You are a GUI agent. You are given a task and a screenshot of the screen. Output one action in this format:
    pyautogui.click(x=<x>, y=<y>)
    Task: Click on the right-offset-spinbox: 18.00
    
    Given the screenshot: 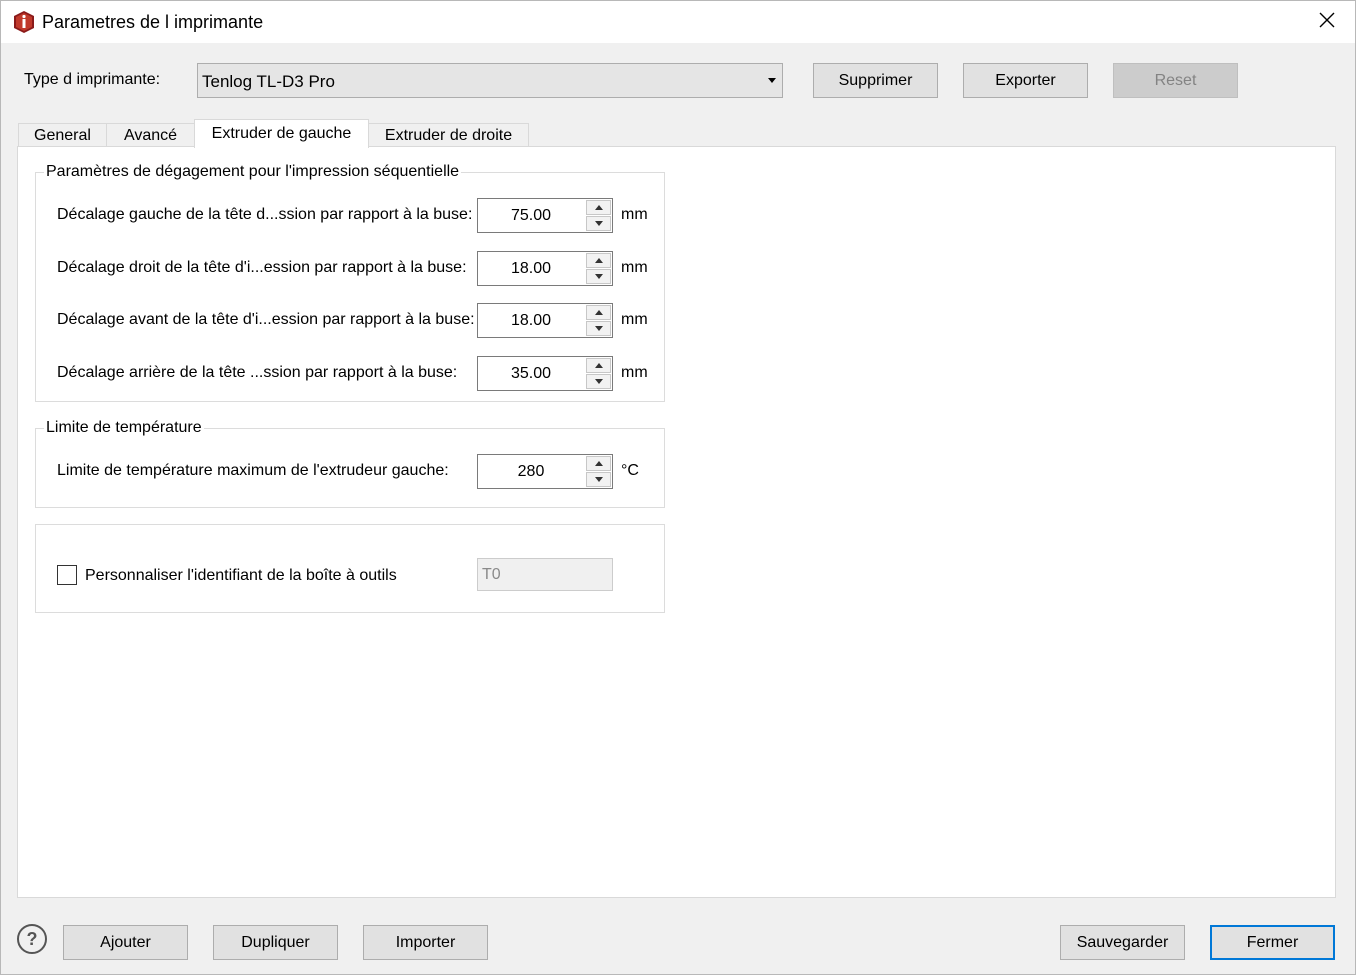 What is the action you would take?
    pyautogui.click(x=545, y=268)
    